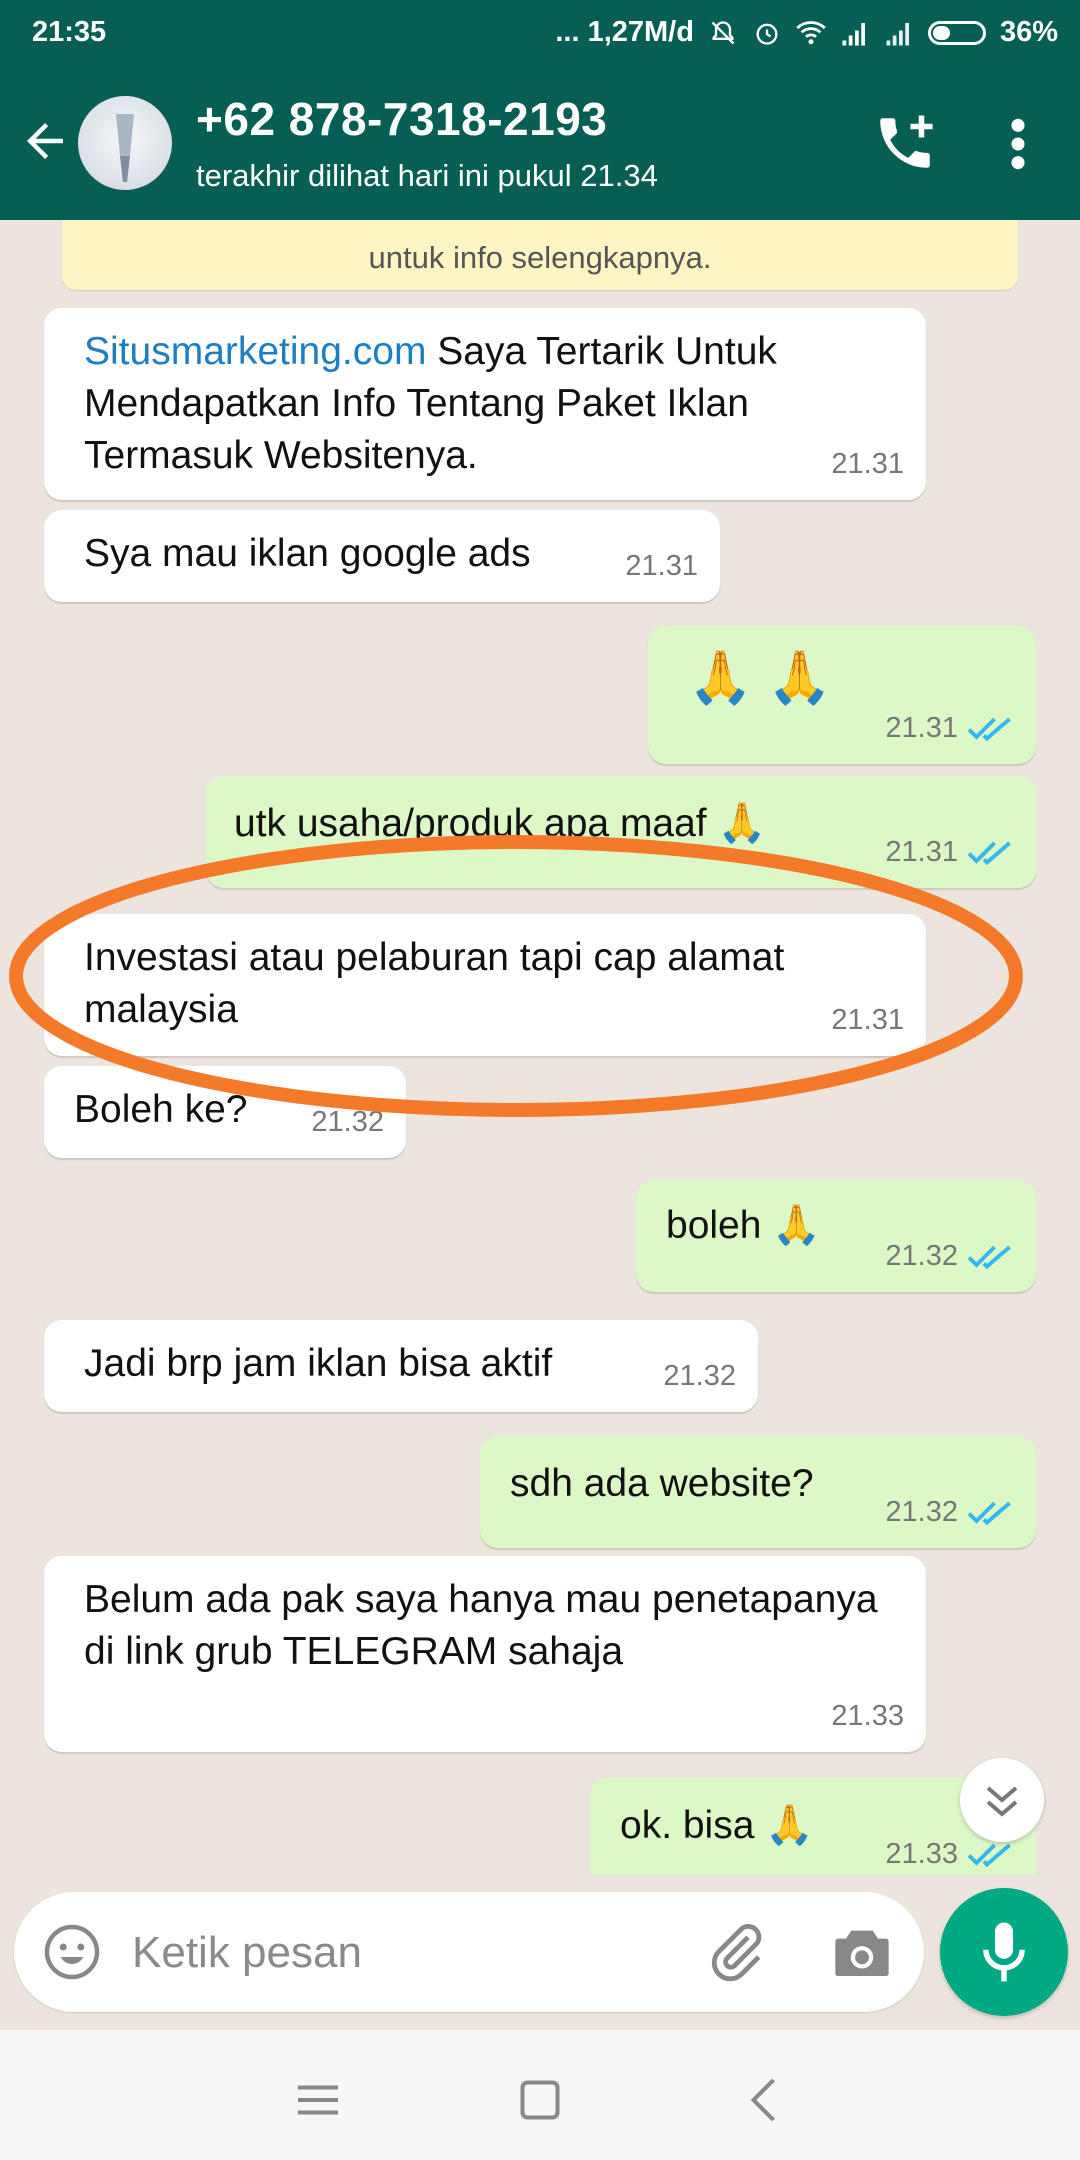 The width and height of the screenshot is (1080, 2160). What do you see at coordinates (125, 143) in the screenshot?
I see `avatar` at bounding box center [125, 143].